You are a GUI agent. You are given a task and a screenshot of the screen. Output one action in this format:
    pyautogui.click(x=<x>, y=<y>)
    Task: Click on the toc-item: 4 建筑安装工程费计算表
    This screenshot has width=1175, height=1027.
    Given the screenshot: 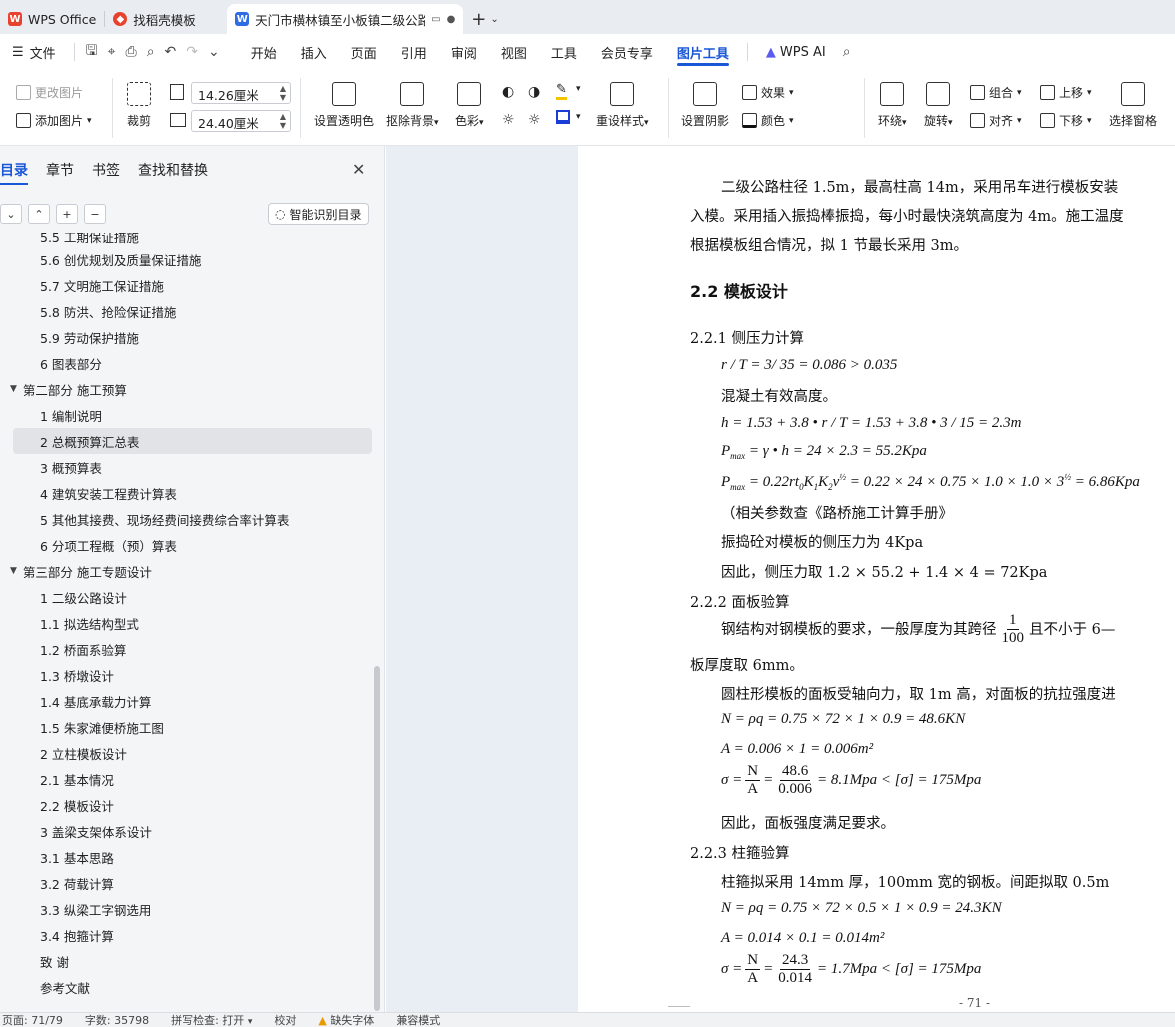 What is the action you would take?
    pyautogui.click(x=187, y=493)
    